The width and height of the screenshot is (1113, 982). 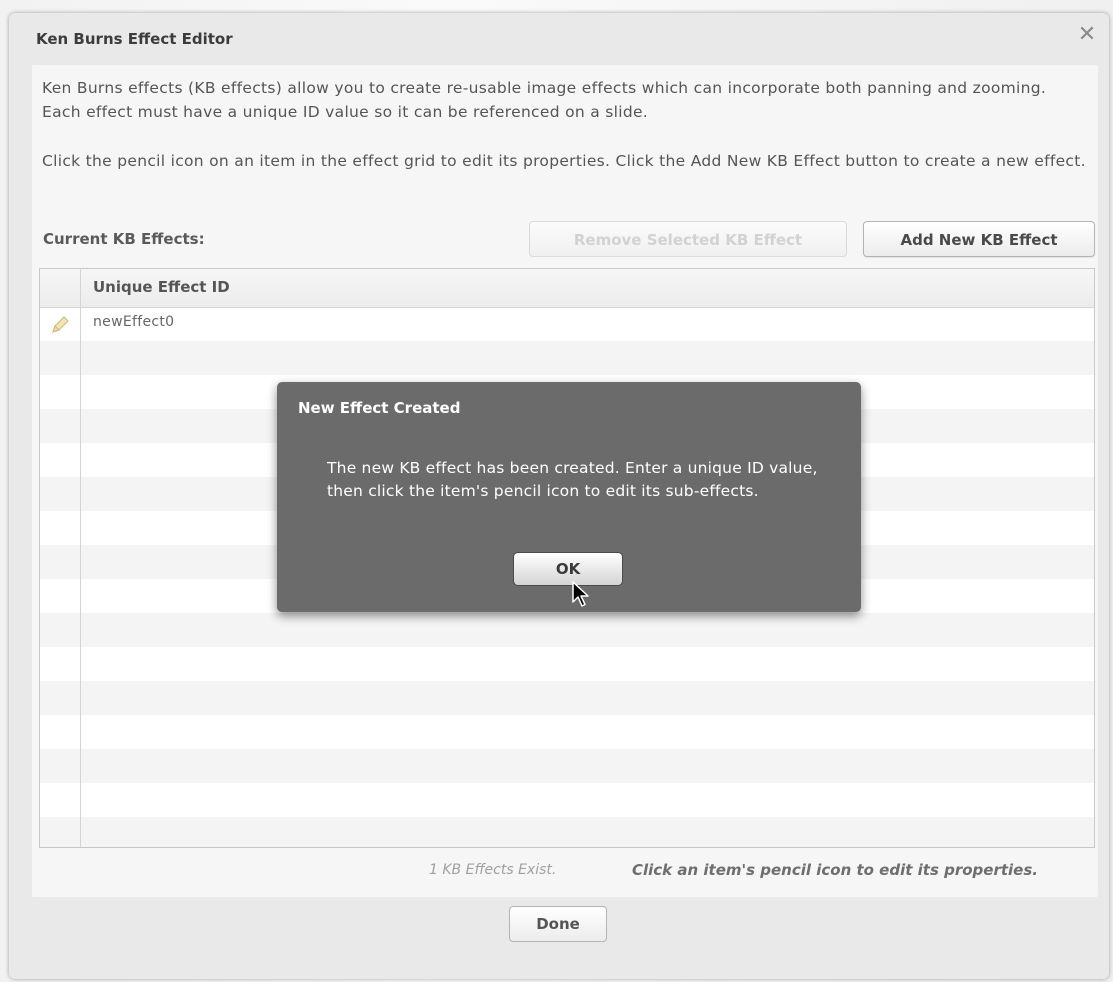 What do you see at coordinates (558, 924) in the screenshot?
I see `done-button: Done` at bounding box center [558, 924].